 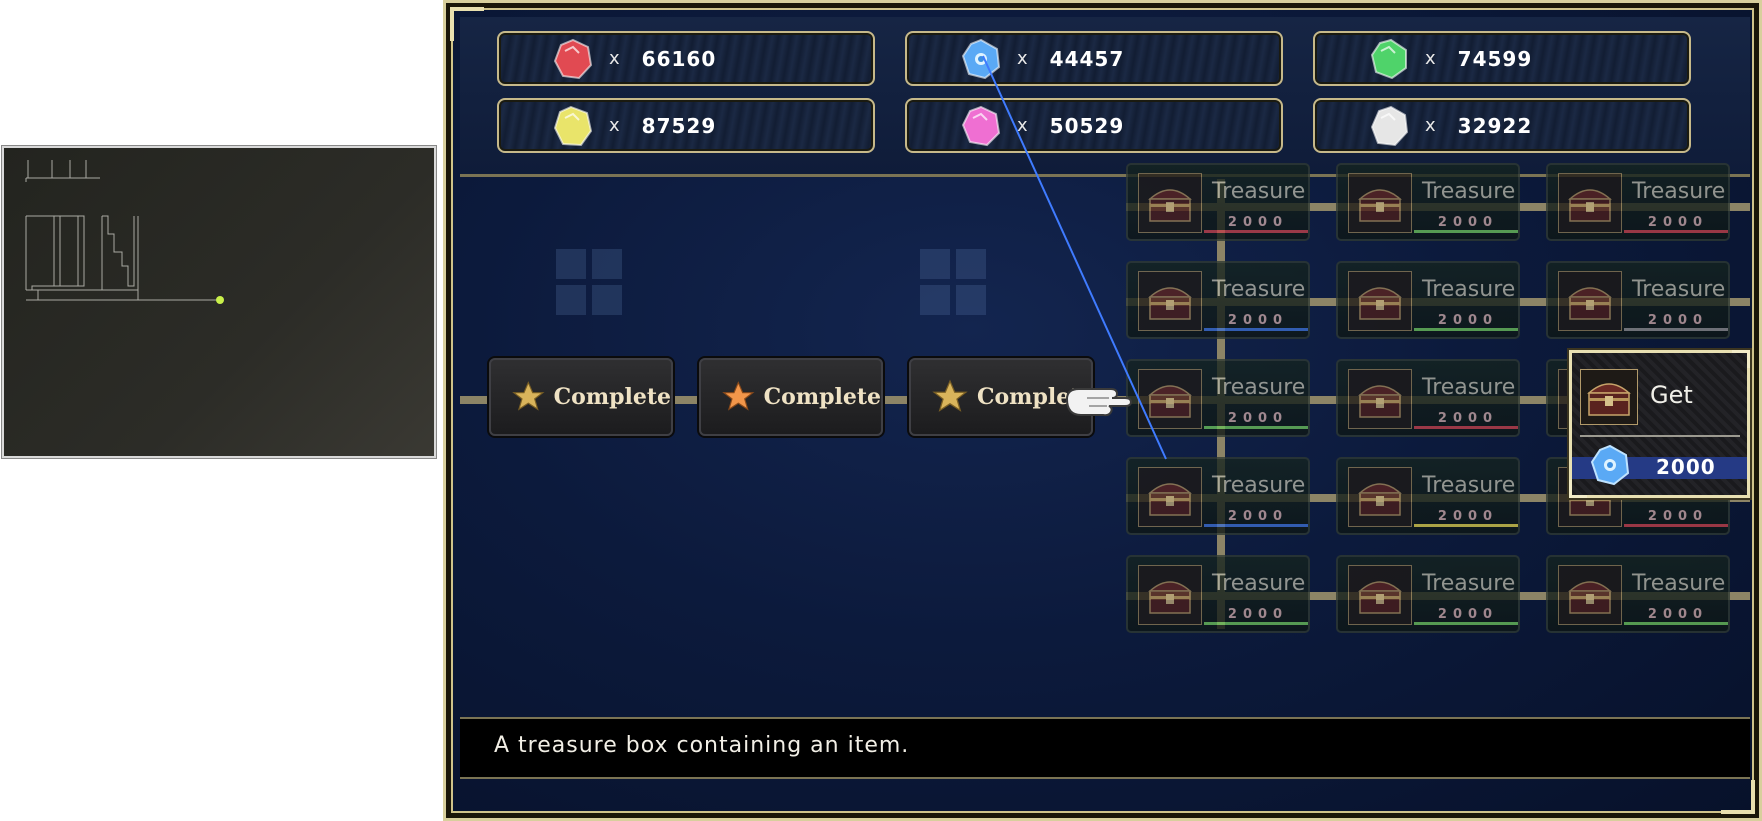 I want to click on currency-count: 74599, so click(x=1495, y=58).